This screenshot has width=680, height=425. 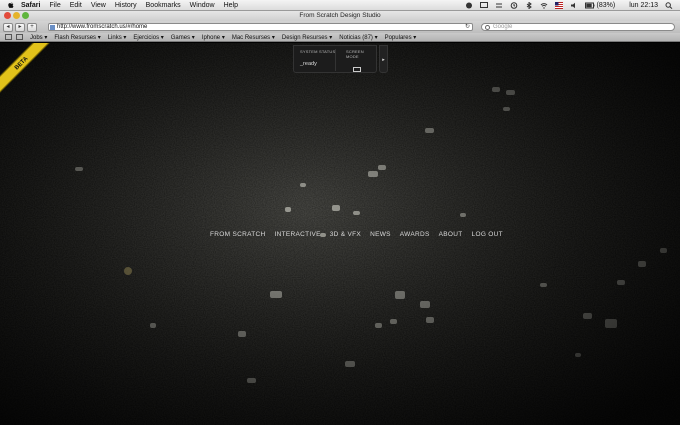 I want to click on back-button: ◂, so click(x=8, y=27).